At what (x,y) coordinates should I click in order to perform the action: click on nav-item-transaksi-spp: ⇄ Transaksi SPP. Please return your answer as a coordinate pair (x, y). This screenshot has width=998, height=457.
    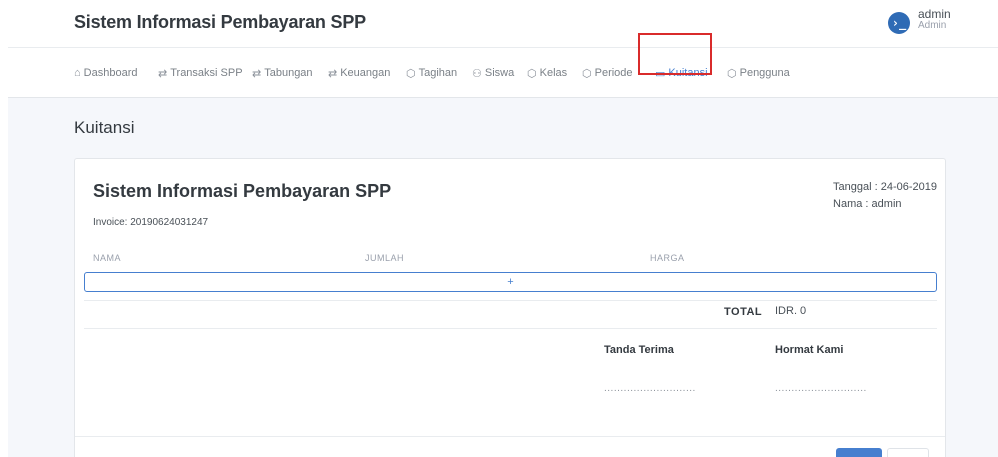
    Looking at the image, I should click on (200, 73).